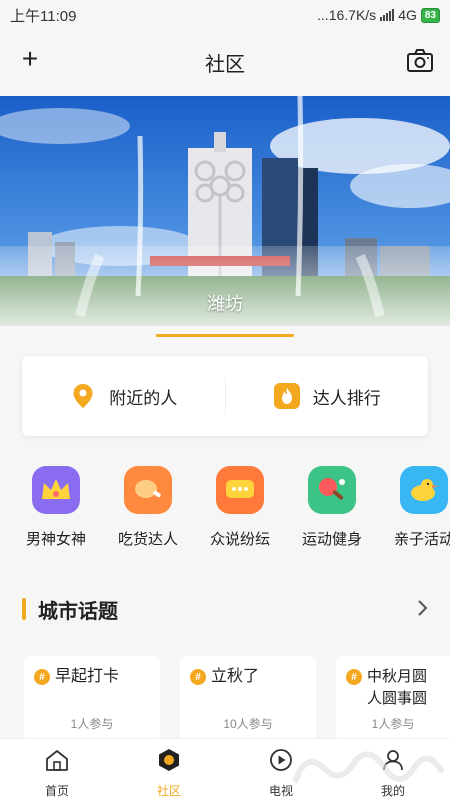 Image resolution: width=450 pixels, height=800 pixels. What do you see at coordinates (407, 15) in the screenshot?
I see `carrier-label: 4G` at bounding box center [407, 15].